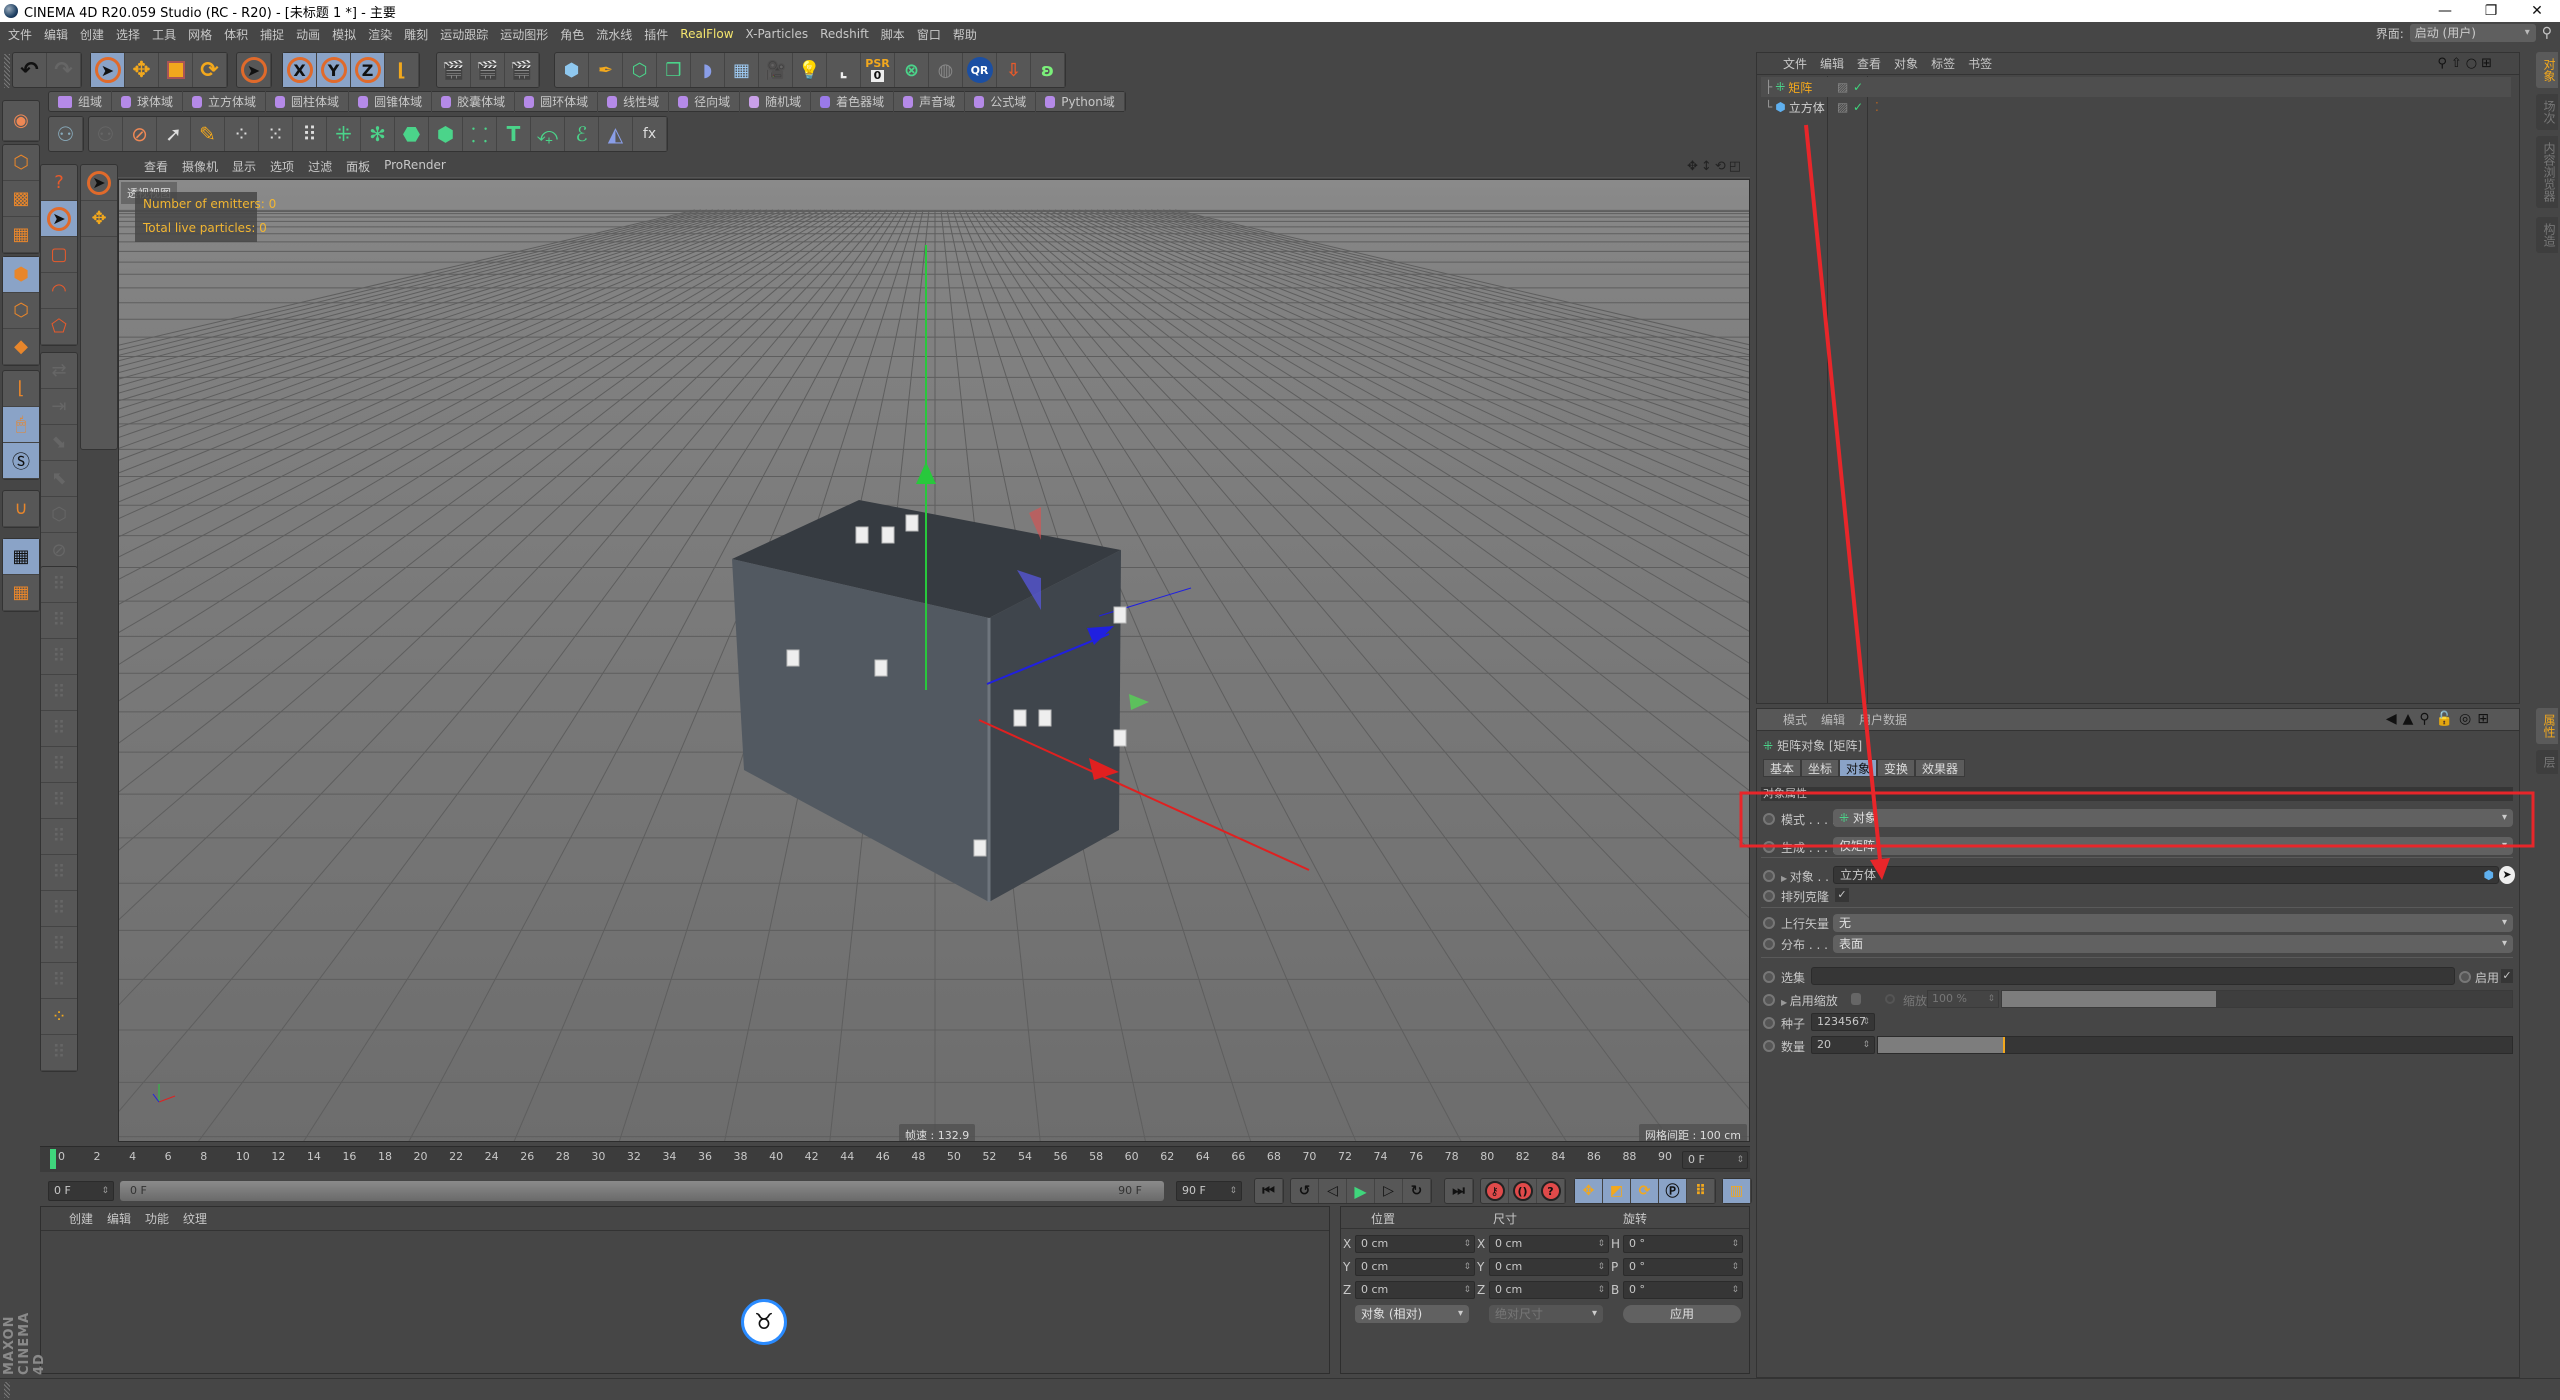  What do you see at coordinates (2507, 976) in the screenshot?
I see `enable-checkbox: ✓` at bounding box center [2507, 976].